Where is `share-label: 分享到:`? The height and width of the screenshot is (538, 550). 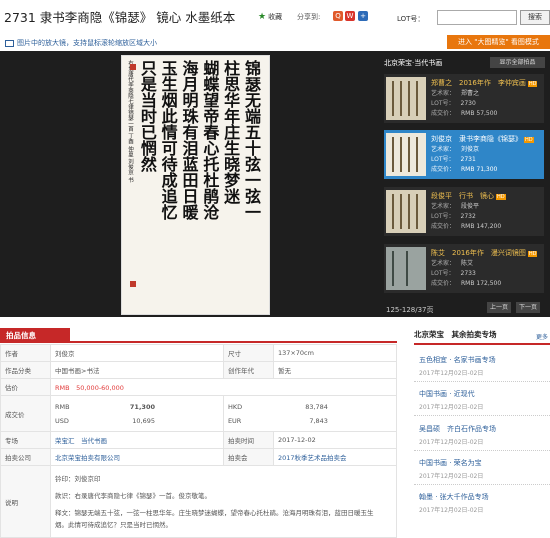 share-label: 分享到: is located at coordinates (309, 17).